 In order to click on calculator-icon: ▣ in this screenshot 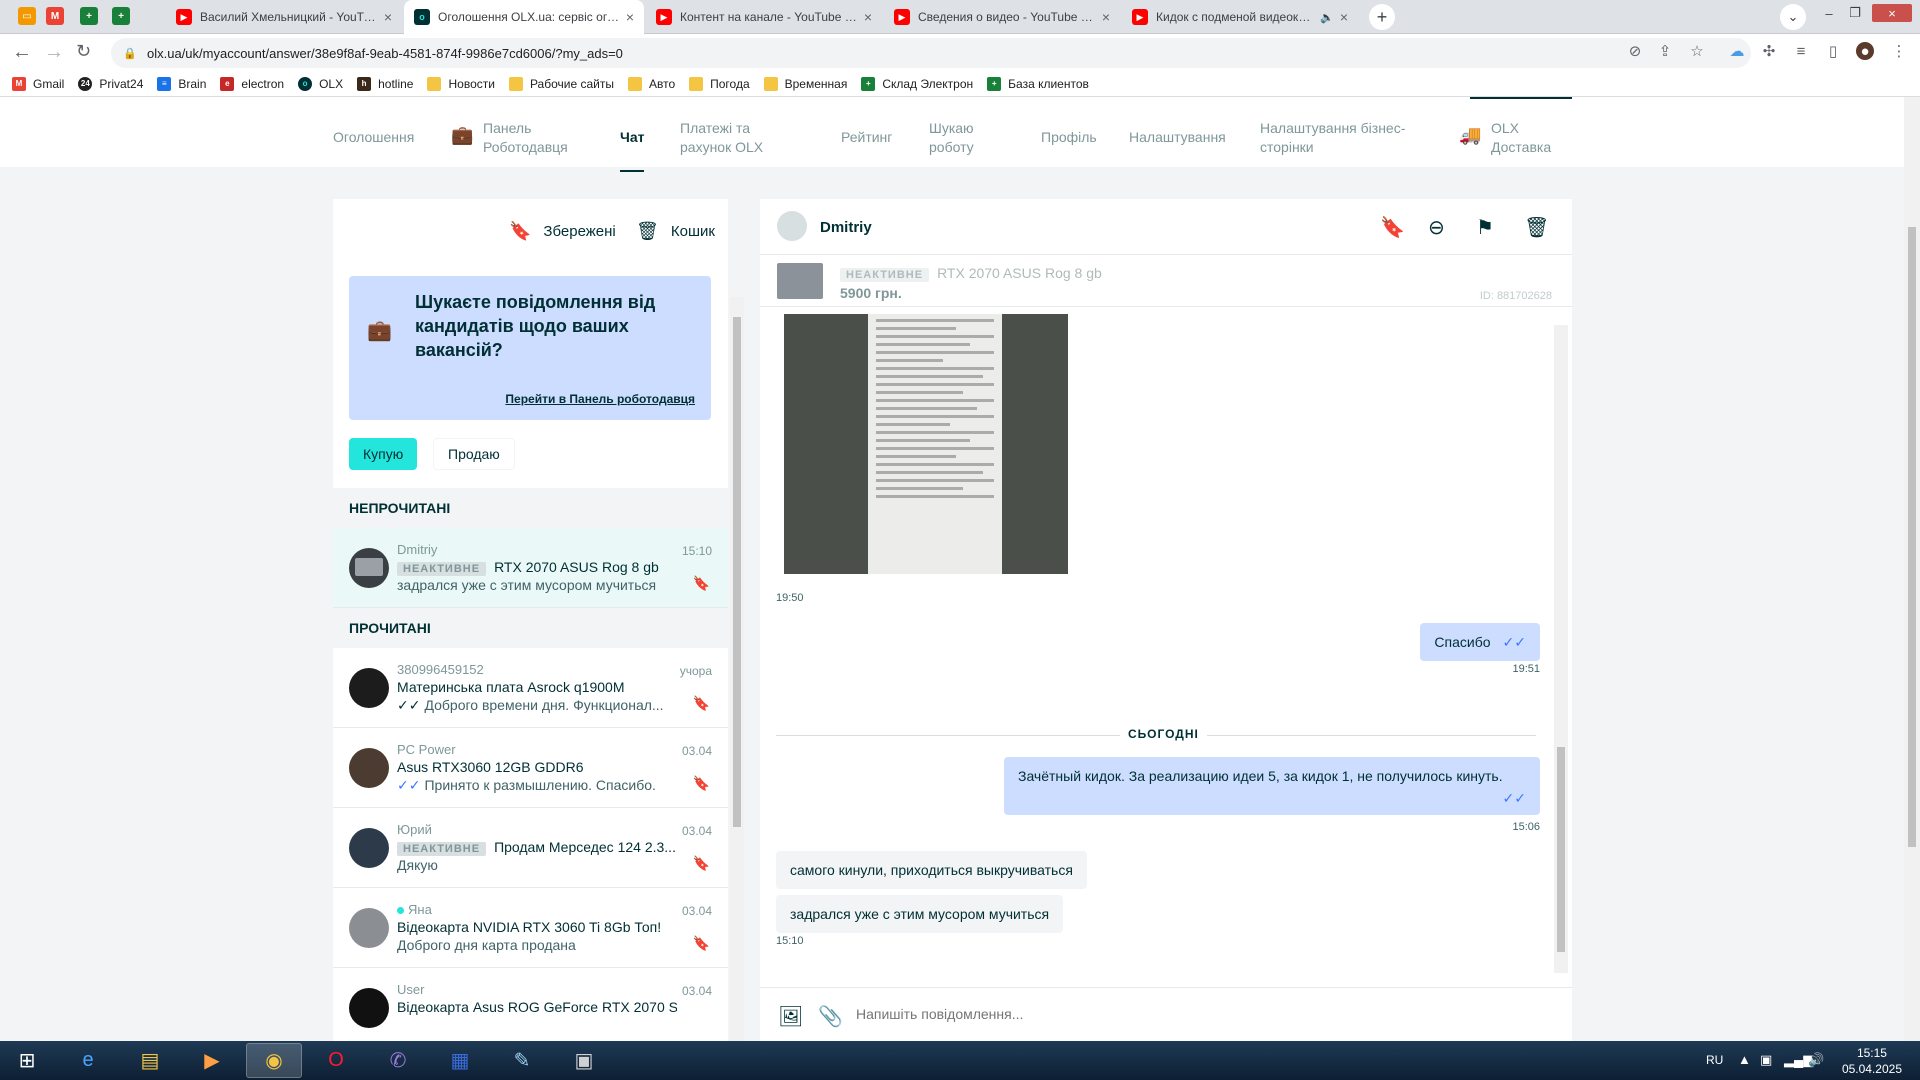, I will do `click(584, 1060)`.